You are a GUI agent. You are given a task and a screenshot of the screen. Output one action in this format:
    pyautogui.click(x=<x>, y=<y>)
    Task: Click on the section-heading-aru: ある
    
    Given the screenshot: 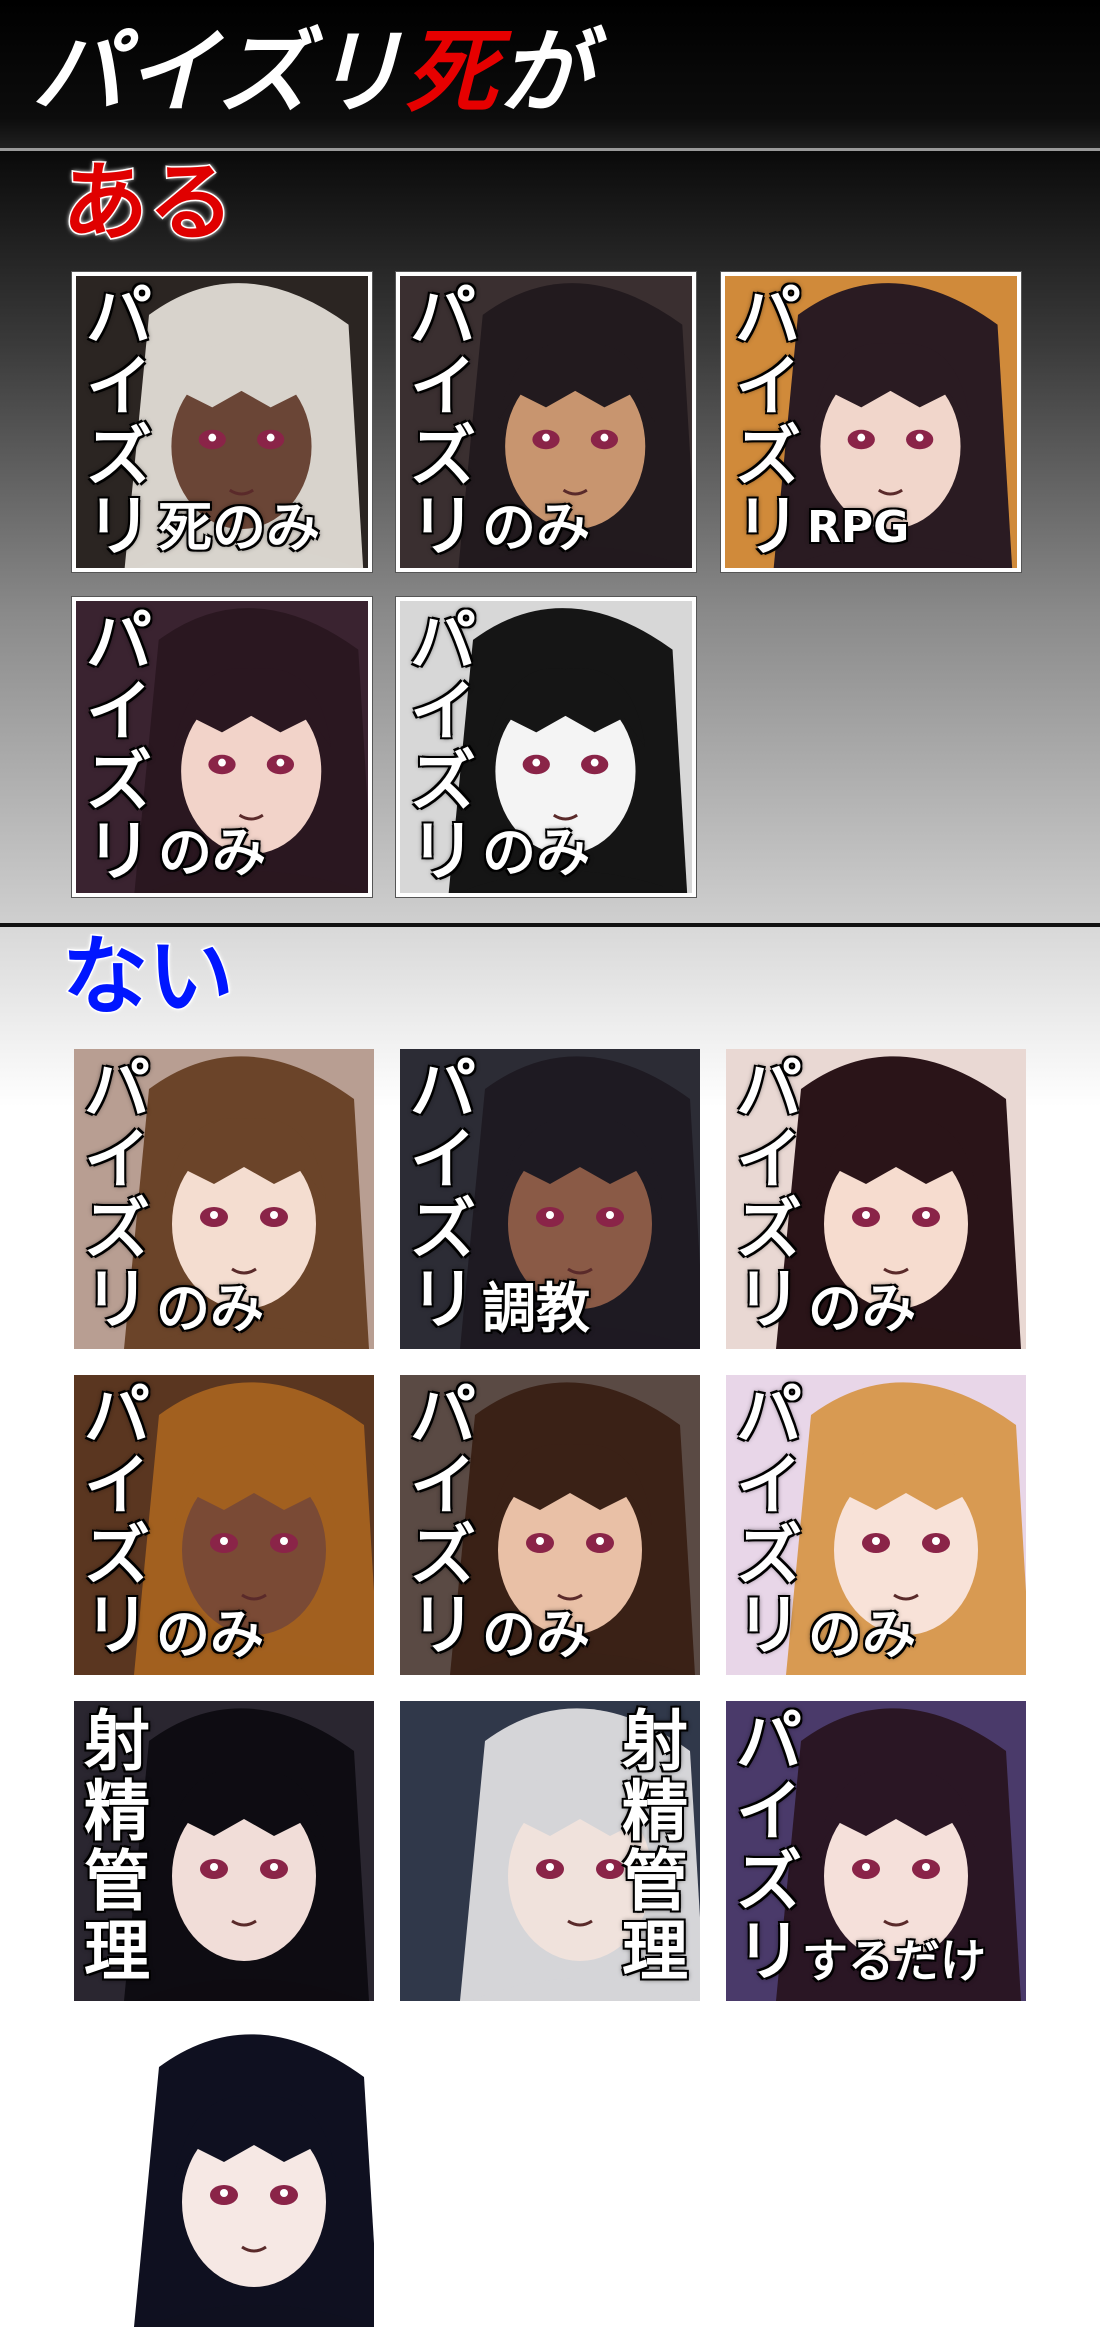 What is the action you would take?
    pyautogui.click(x=148, y=203)
    